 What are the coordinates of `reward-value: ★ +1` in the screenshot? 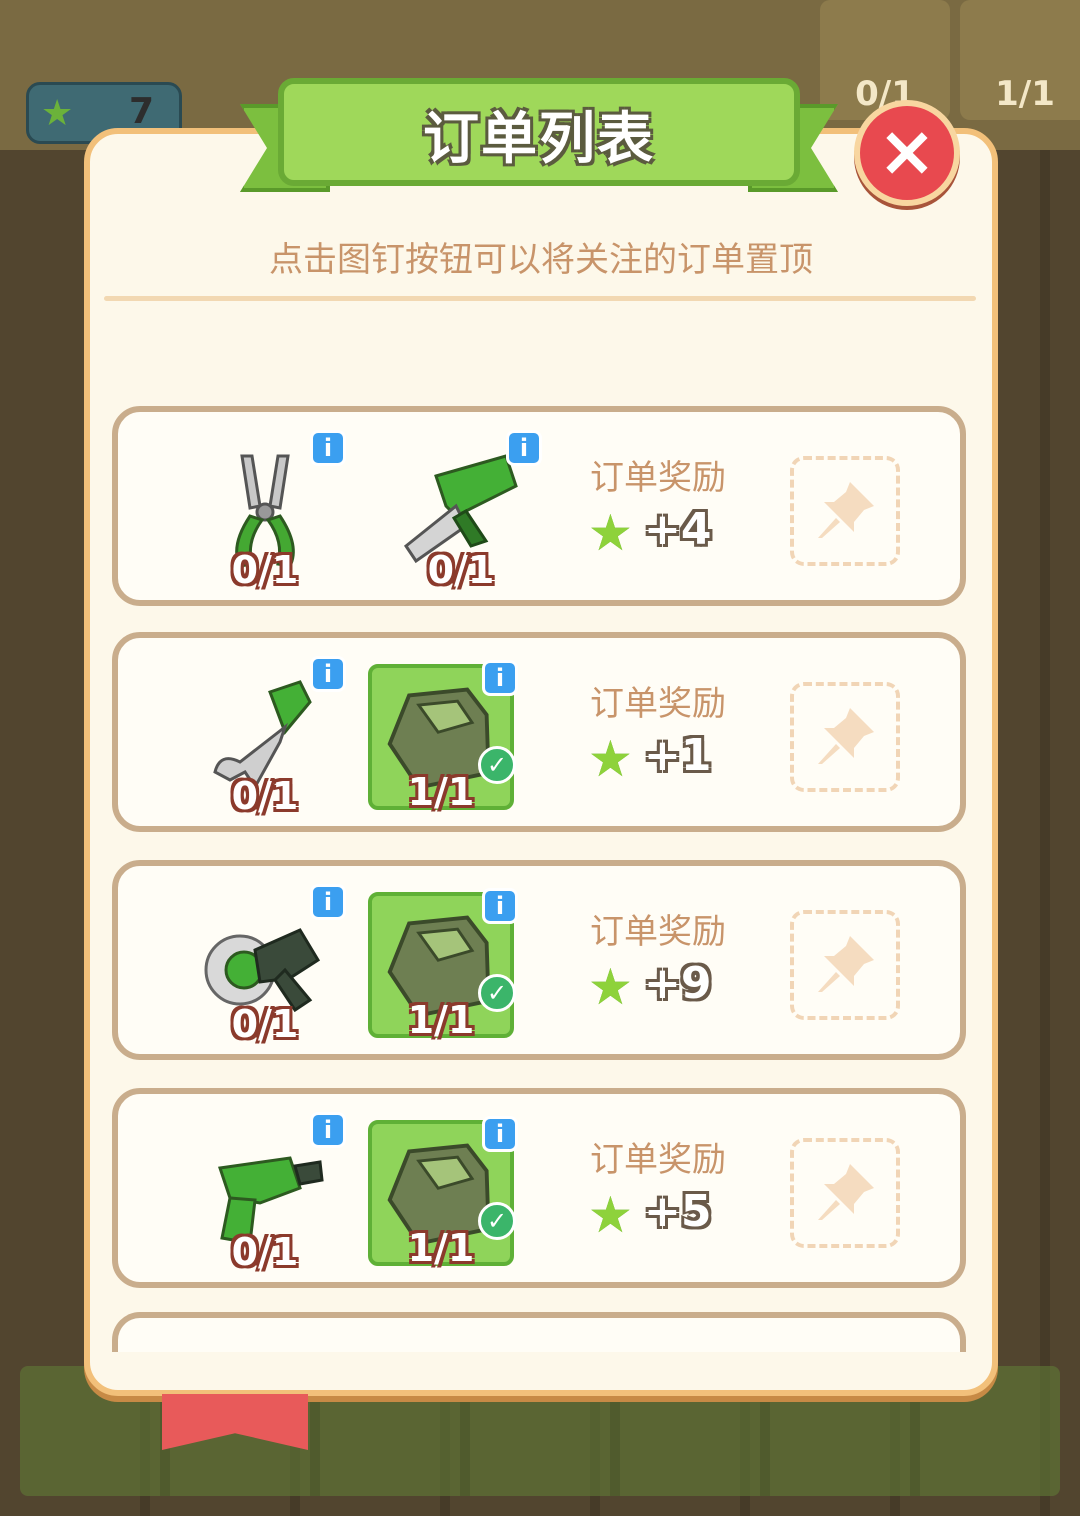 It's located at (668, 760).